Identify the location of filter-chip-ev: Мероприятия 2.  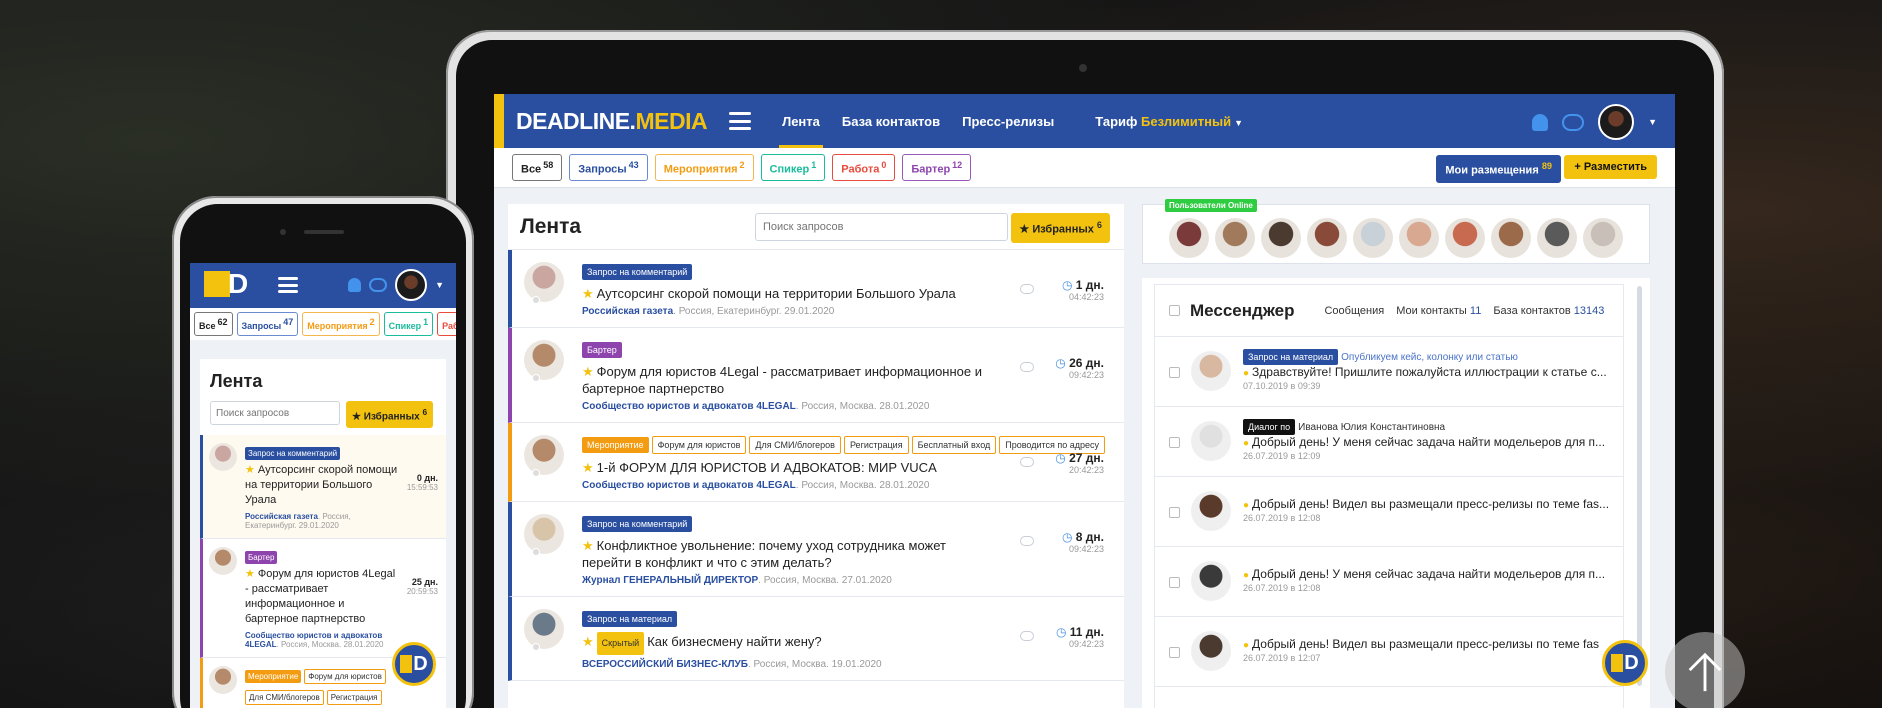
(341, 324).